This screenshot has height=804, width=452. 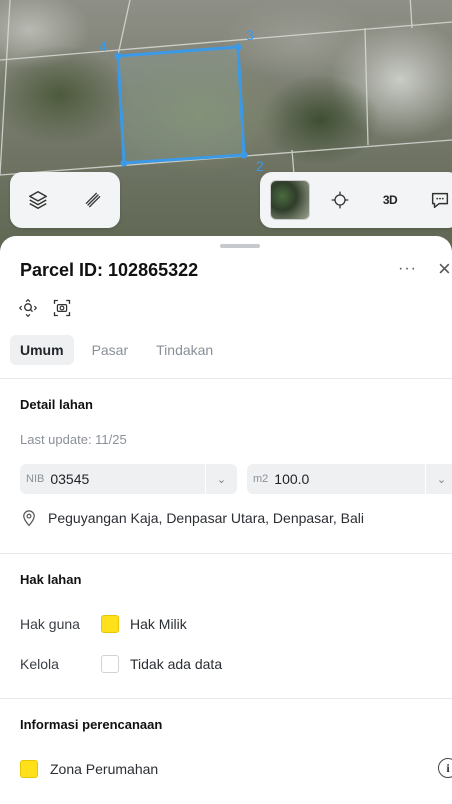 I want to click on section-title-land-rights: Hak lahan, so click(x=51, y=579).